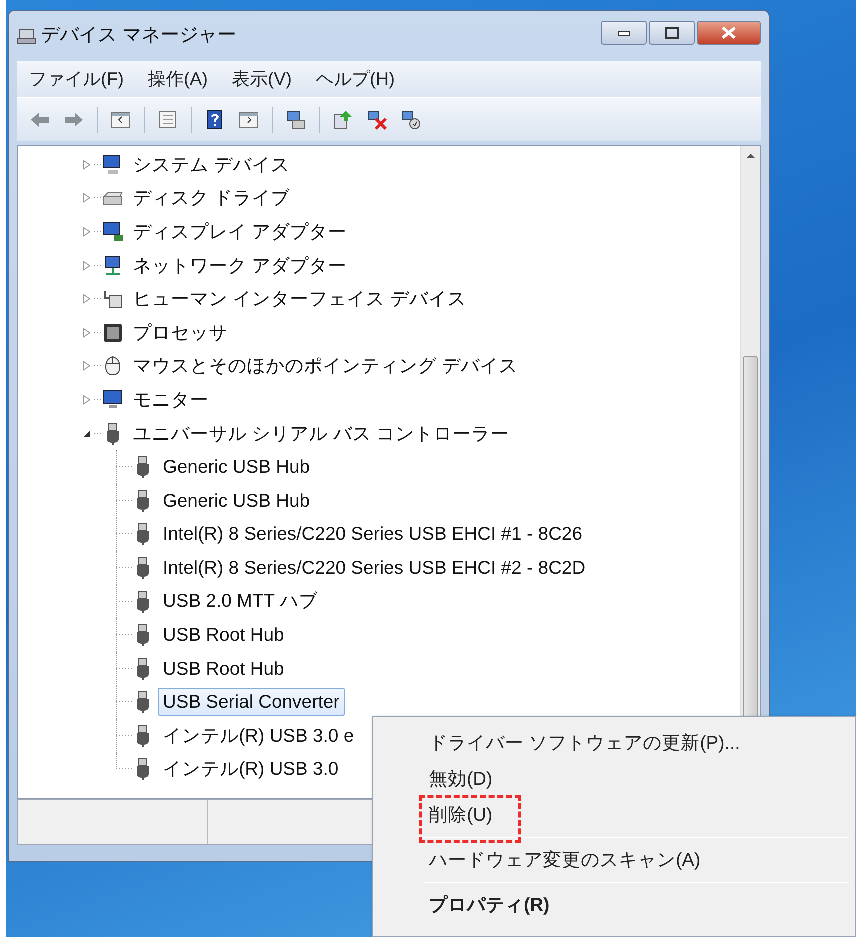 Image resolution: width=856 pixels, height=937 pixels. Describe the element at coordinates (113, 231) in the screenshot. I see `display-adapter-icon` at that location.